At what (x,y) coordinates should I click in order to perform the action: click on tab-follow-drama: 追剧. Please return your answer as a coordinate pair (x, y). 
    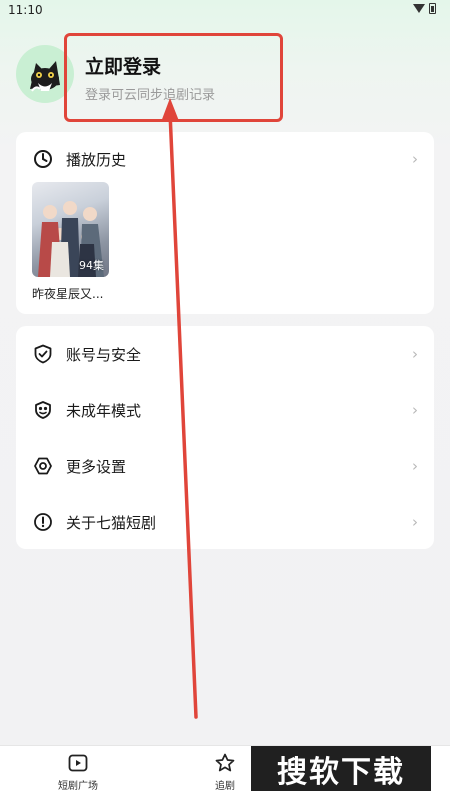
    Looking at the image, I should click on (225, 772).